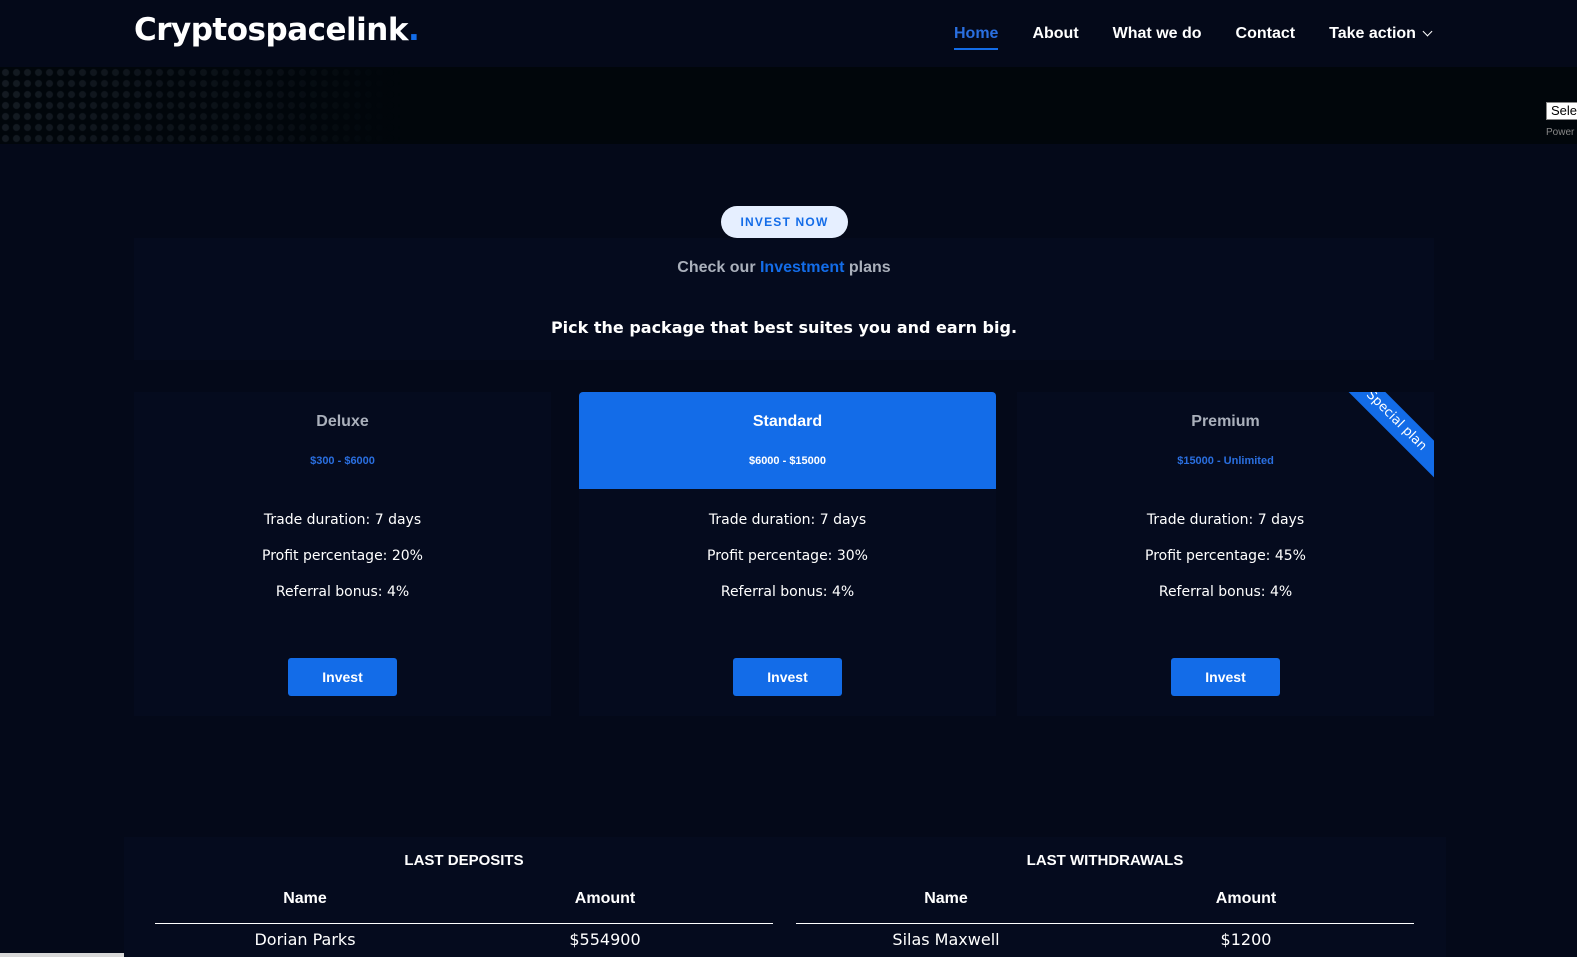 Image resolution: width=1577 pixels, height=957 pixels. I want to click on logo-text: Cryptospacelink, so click(271, 30).